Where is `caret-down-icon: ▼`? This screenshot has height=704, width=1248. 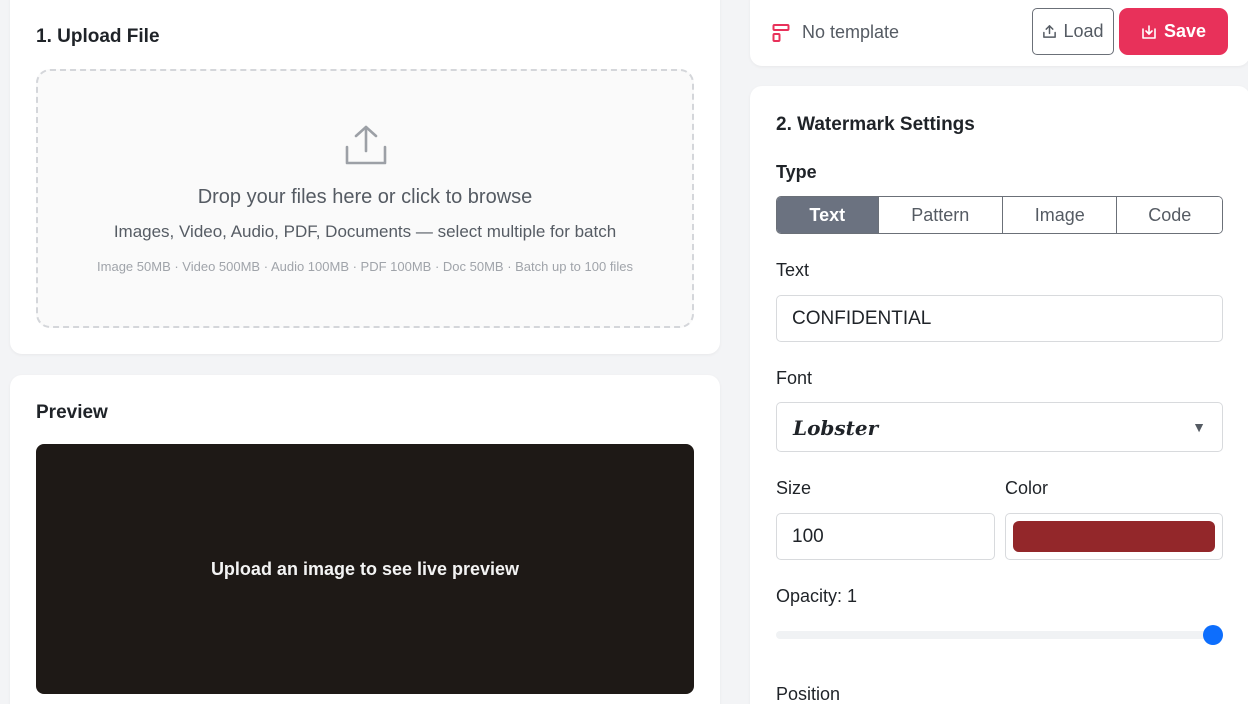
caret-down-icon: ▼ is located at coordinates (1199, 427).